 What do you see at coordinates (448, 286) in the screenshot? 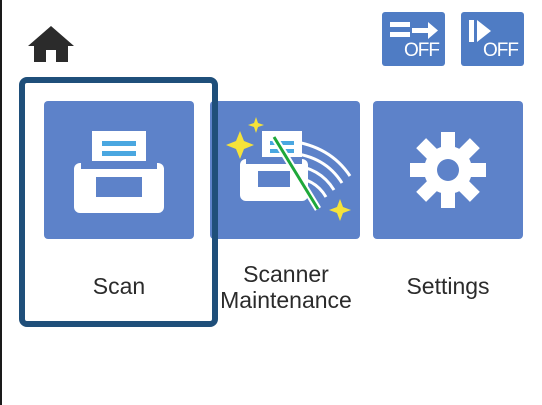
I see `settings-label: Settings` at bounding box center [448, 286].